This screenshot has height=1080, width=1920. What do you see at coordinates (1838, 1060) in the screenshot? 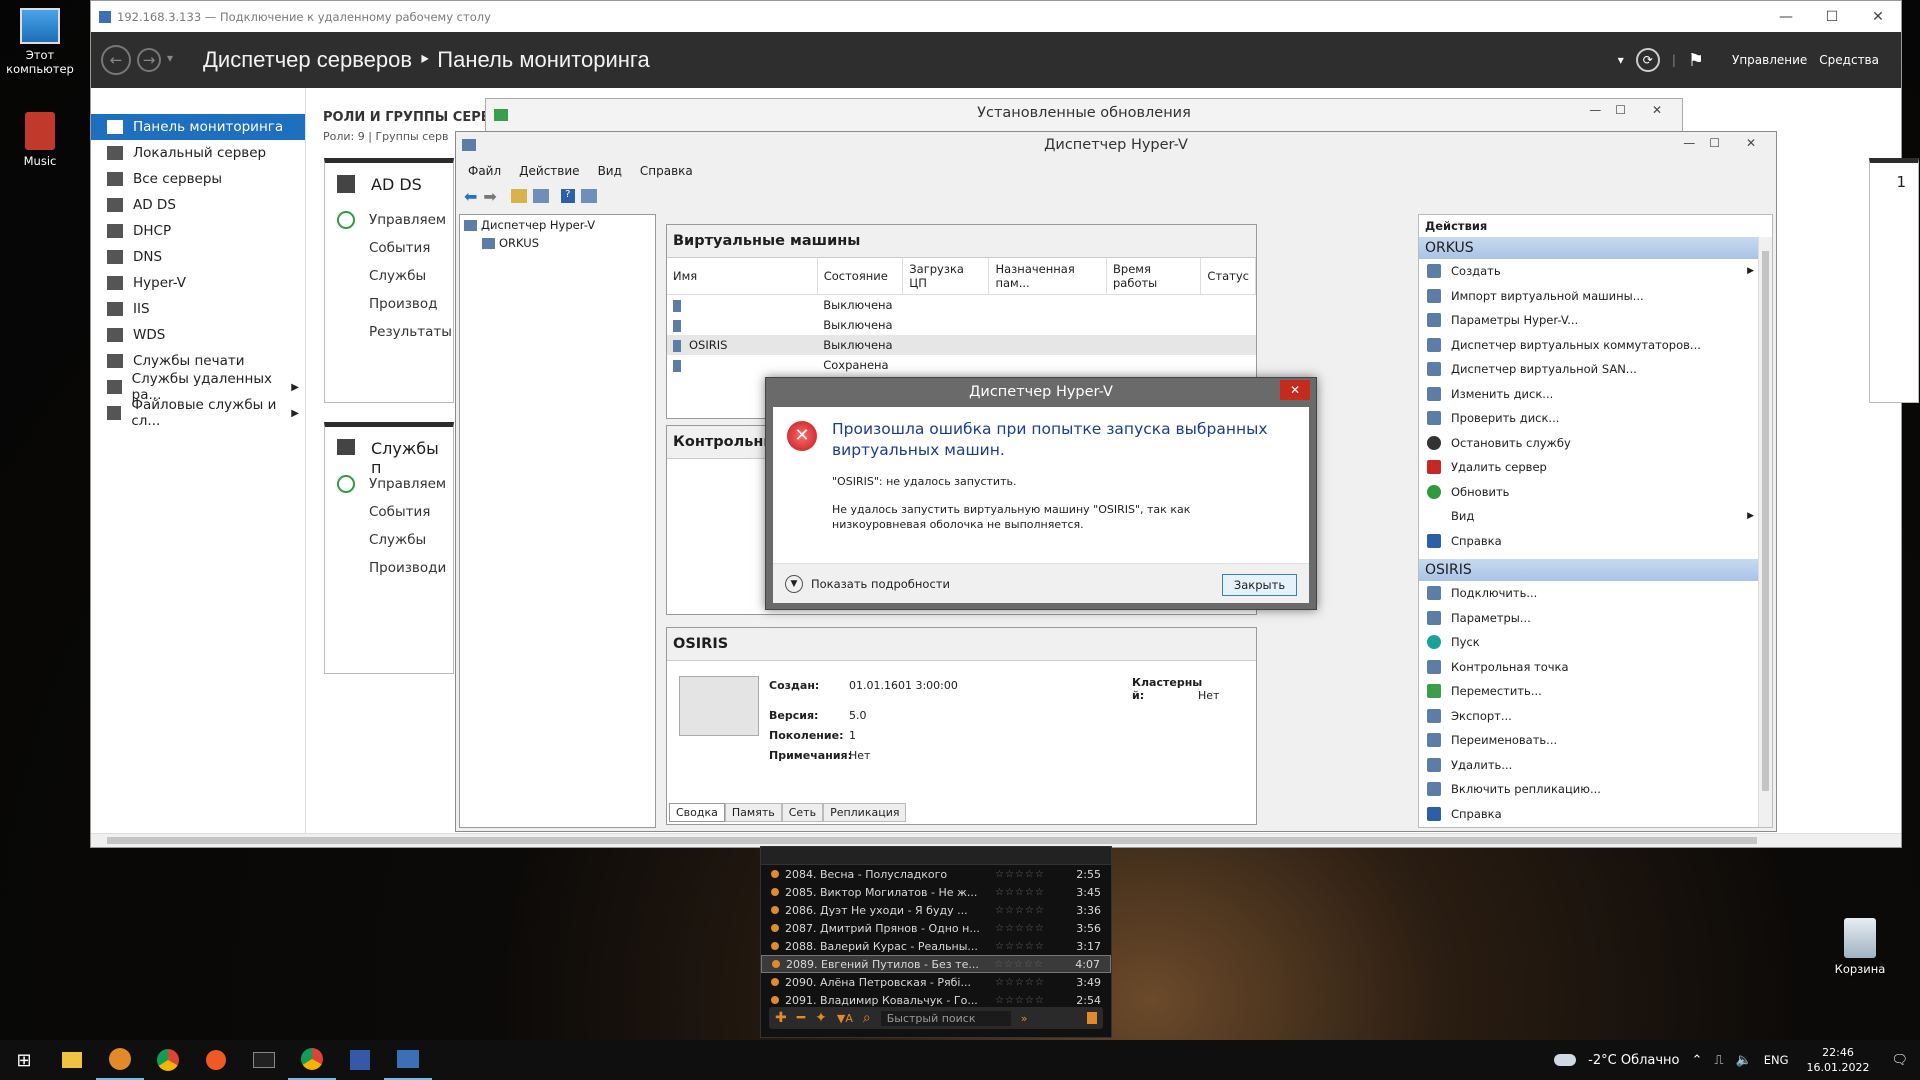
I see `clock: 22:46 16.01.2022` at bounding box center [1838, 1060].